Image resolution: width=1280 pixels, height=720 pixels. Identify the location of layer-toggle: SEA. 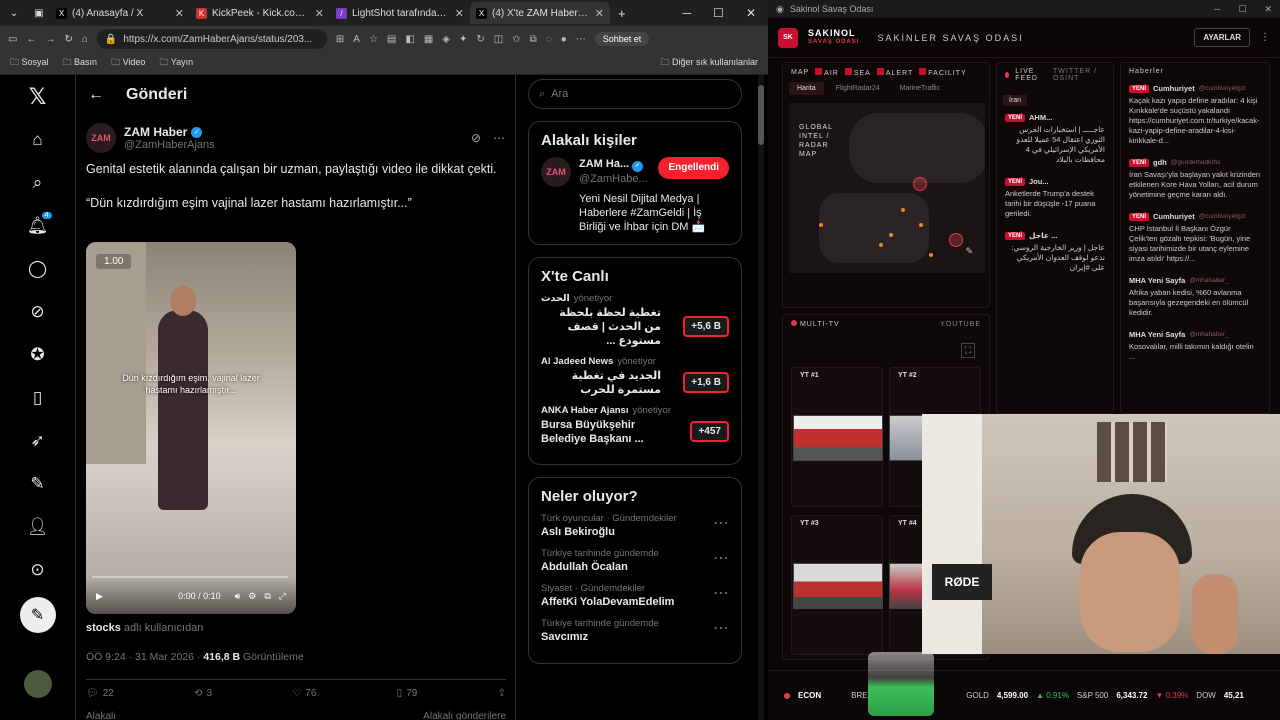
(857, 72).